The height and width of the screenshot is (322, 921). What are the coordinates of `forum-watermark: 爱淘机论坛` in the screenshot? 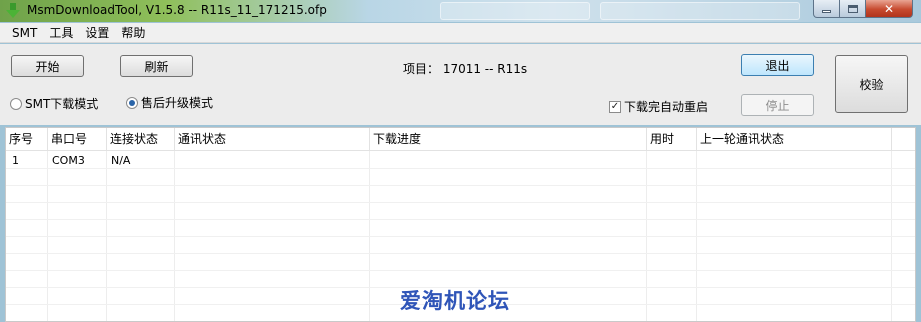 It's located at (455, 301).